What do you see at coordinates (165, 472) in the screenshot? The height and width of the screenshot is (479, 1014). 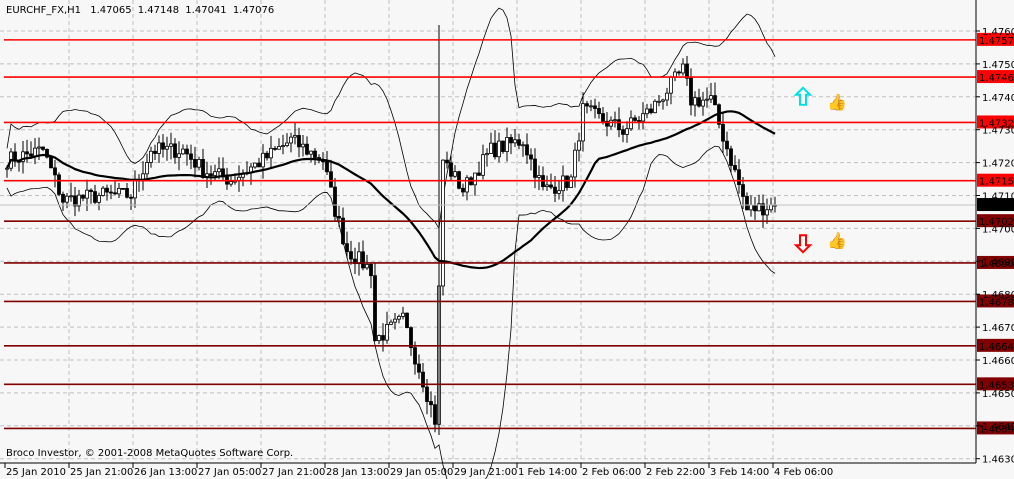 I see `x-tick-label: 26 Jan 13:00` at bounding box center [165, 472].